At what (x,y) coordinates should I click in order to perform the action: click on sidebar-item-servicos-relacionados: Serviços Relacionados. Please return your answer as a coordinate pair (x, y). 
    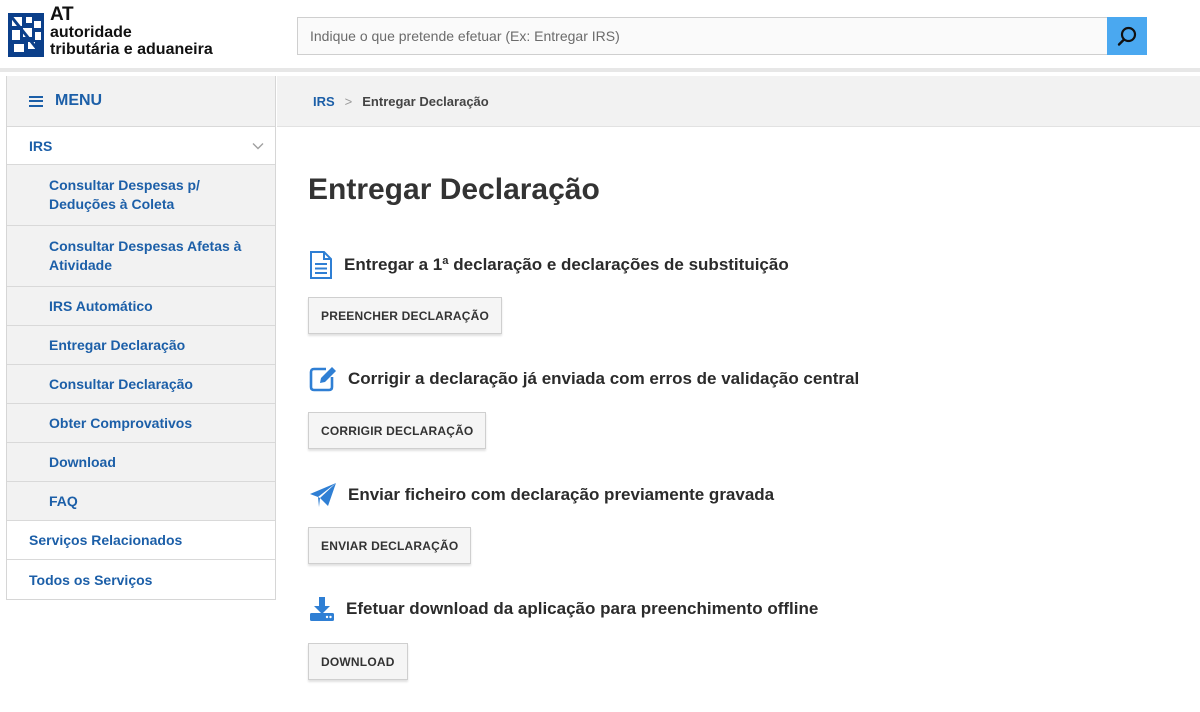
    Looking at the image, I should click on (141, 540).